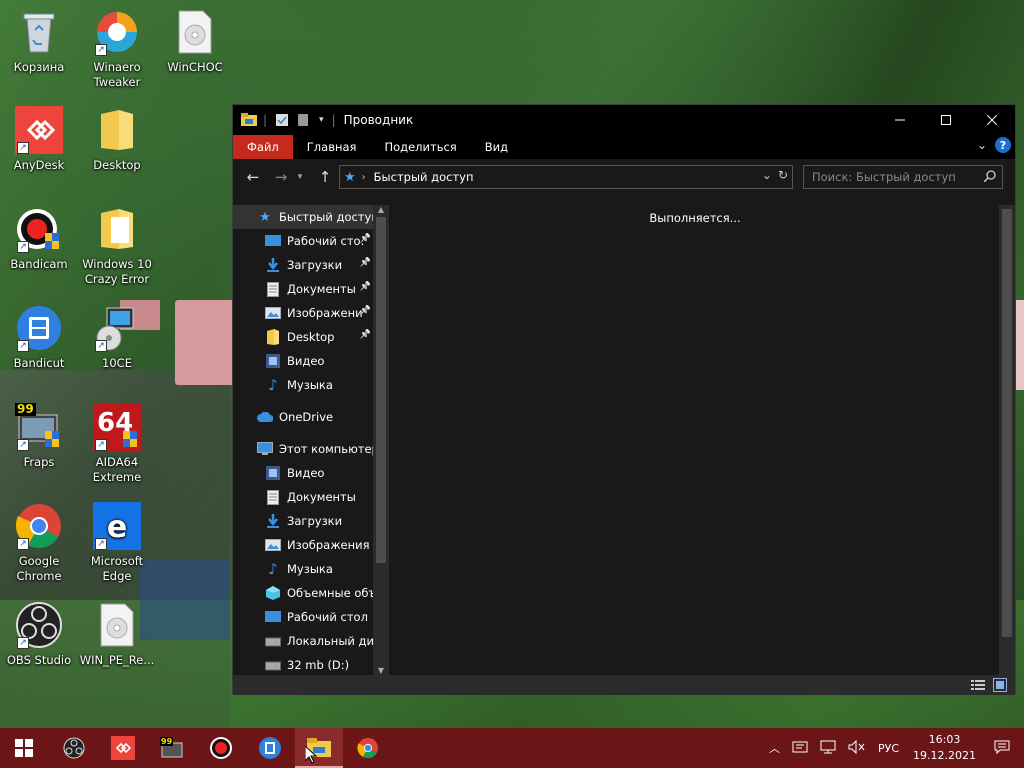 The width and height of the screenshot is (1024, 768). I want to click on desktop-icon-fraps: 99 ↗ Fraps, so click(39, 436).